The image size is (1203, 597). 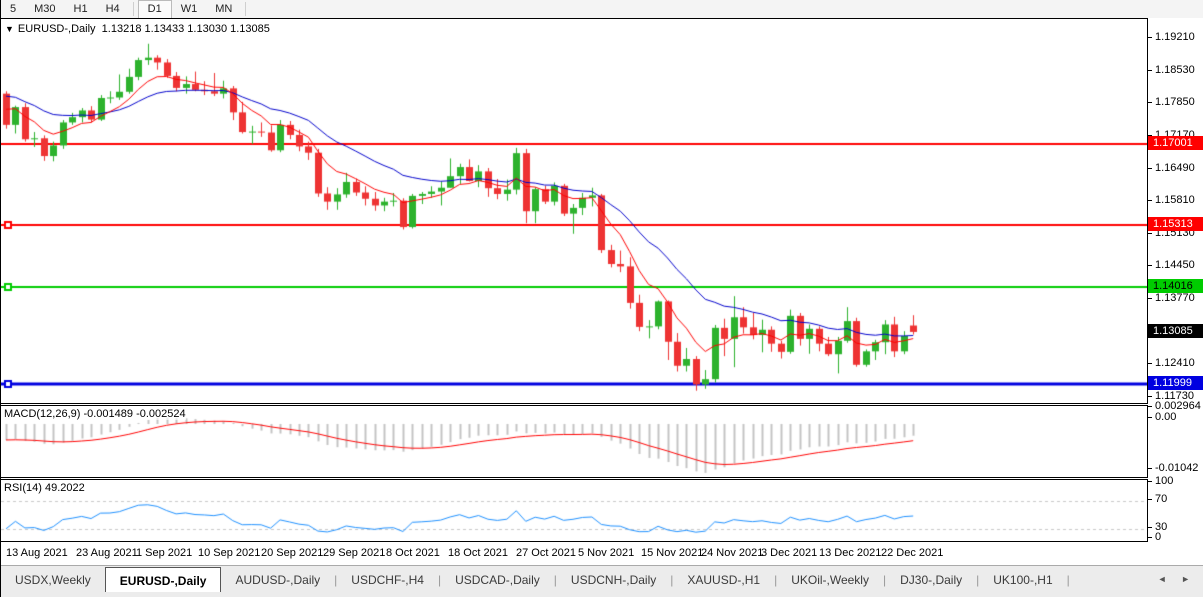 What do you see at coordinates (113, 9) in the screenshot?
I see `timeframe-button-H4: H4` at bounding box center [113, 9].